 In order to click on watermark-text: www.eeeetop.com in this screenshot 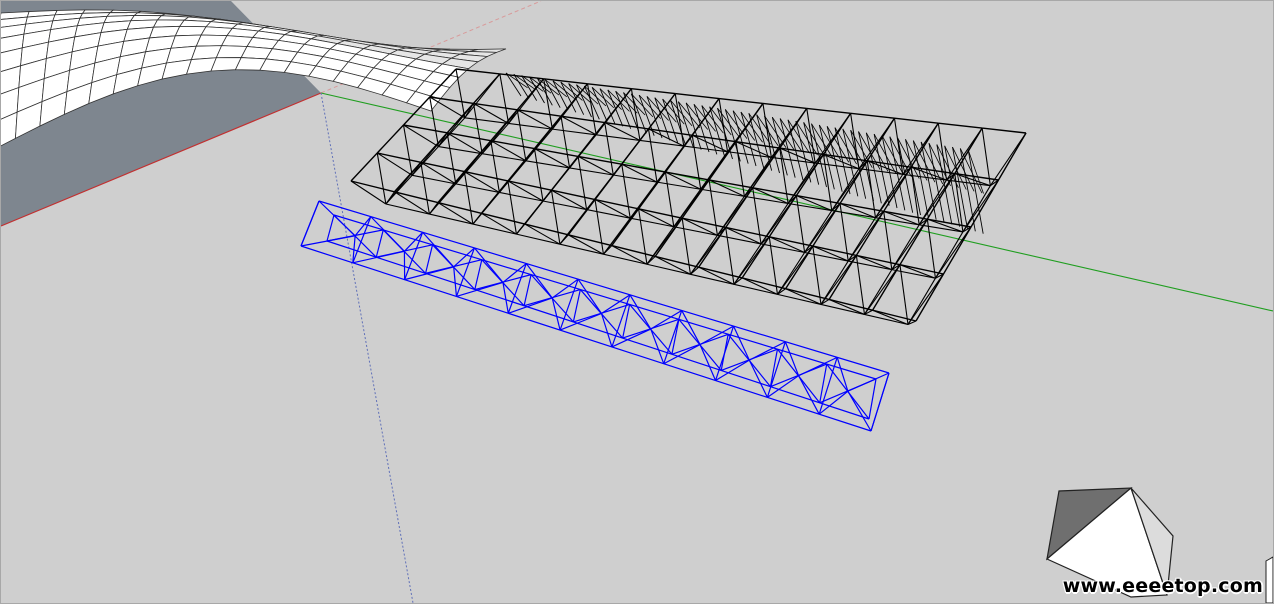, I will do `click(1162, 586)`.